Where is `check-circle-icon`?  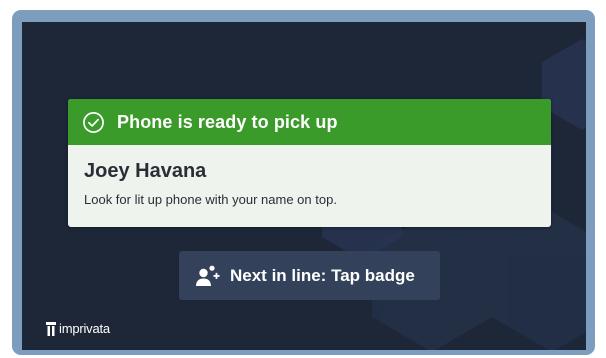 check-circle-icon is located at coordinates (93, 122).